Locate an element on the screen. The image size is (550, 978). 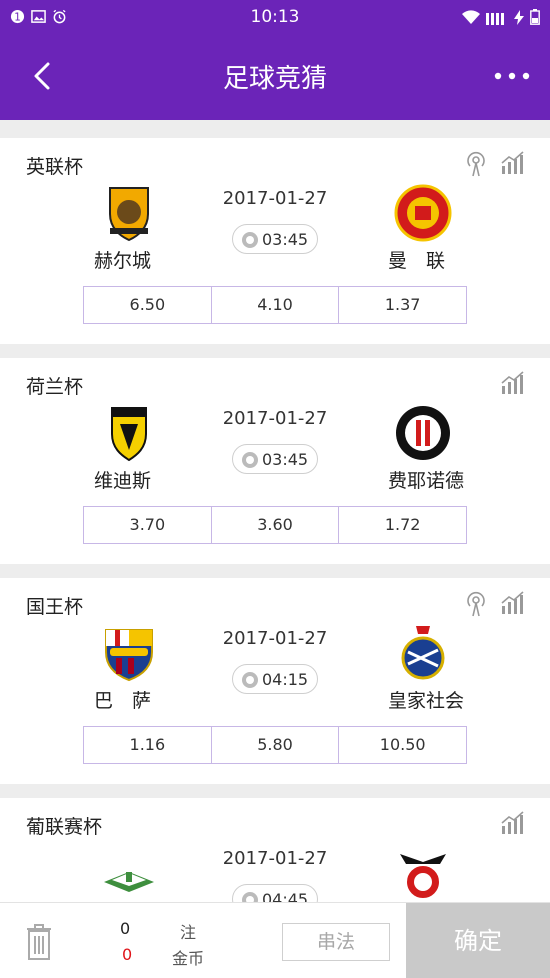
confirm-button: 确定 is located at coordinates (478, 940).